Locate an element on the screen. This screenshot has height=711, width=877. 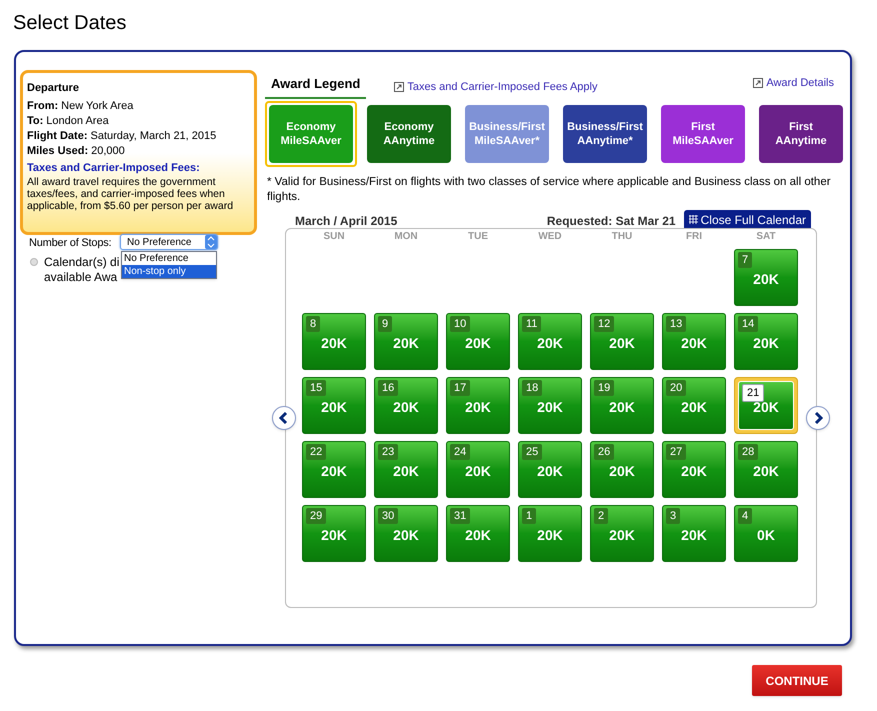
day-number: 22 is located at coordinates (316, 452).